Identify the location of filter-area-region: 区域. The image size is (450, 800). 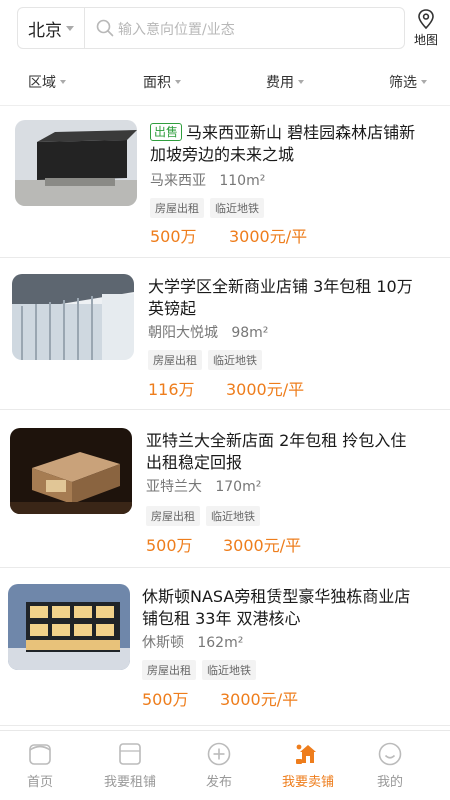
(47, 82).